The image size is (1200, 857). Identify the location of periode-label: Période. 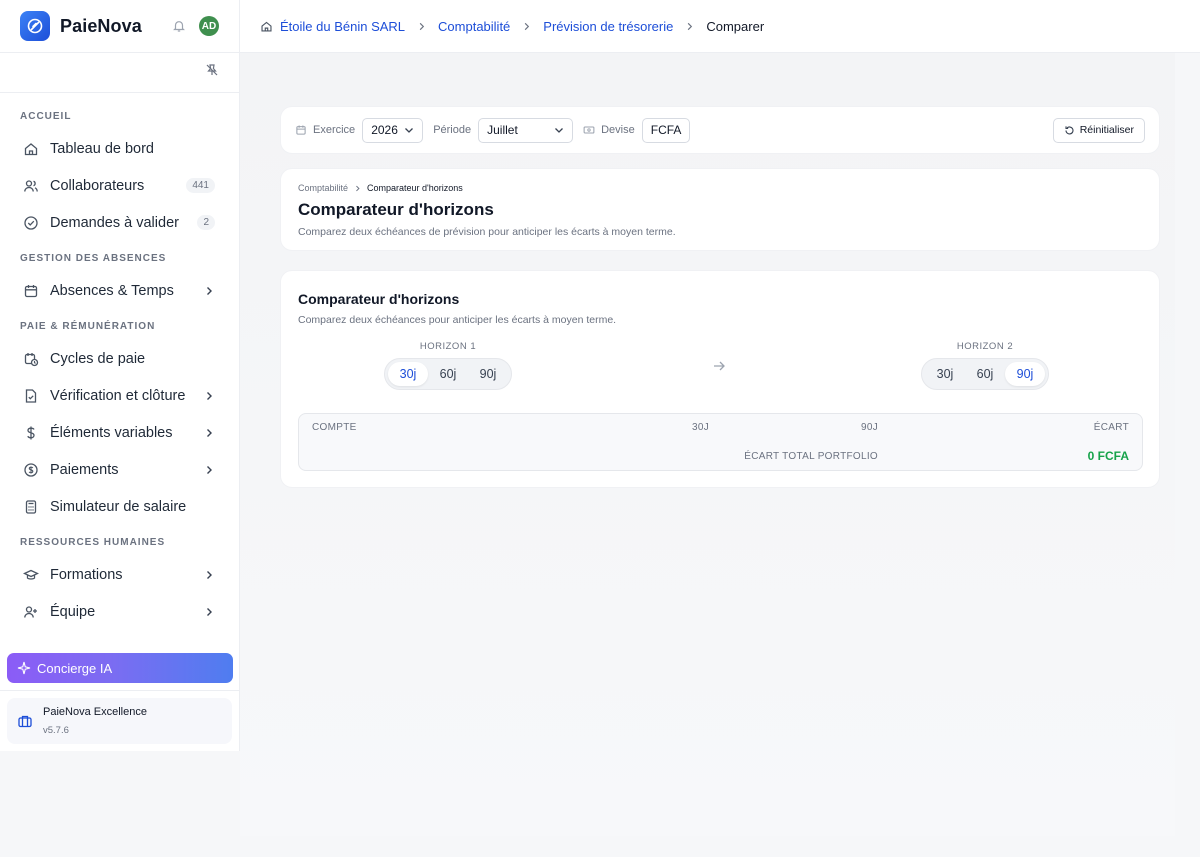
(452, 130).